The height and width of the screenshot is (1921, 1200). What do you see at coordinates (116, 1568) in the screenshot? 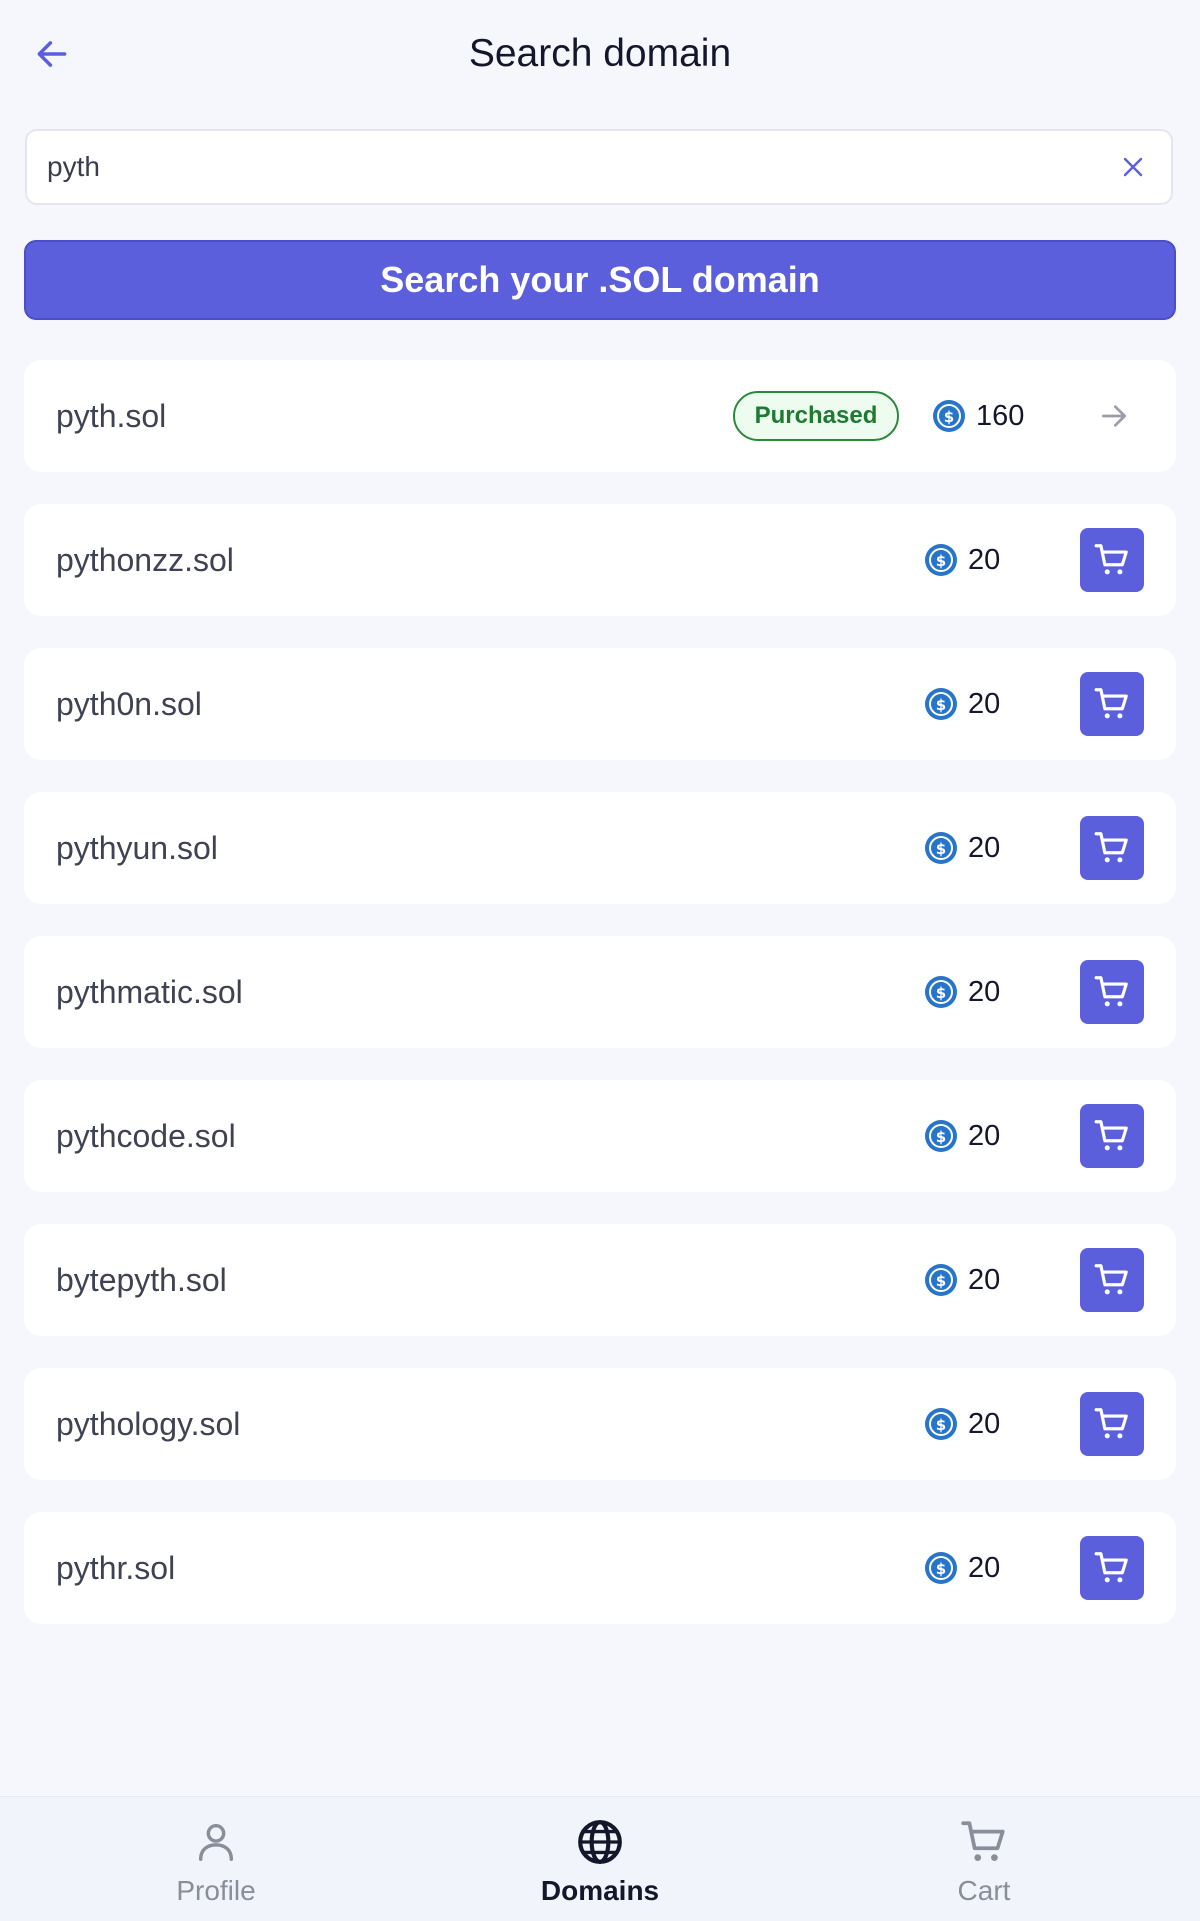
I see `domain-name: pythr.sol` at bounding box center [116, 1568].